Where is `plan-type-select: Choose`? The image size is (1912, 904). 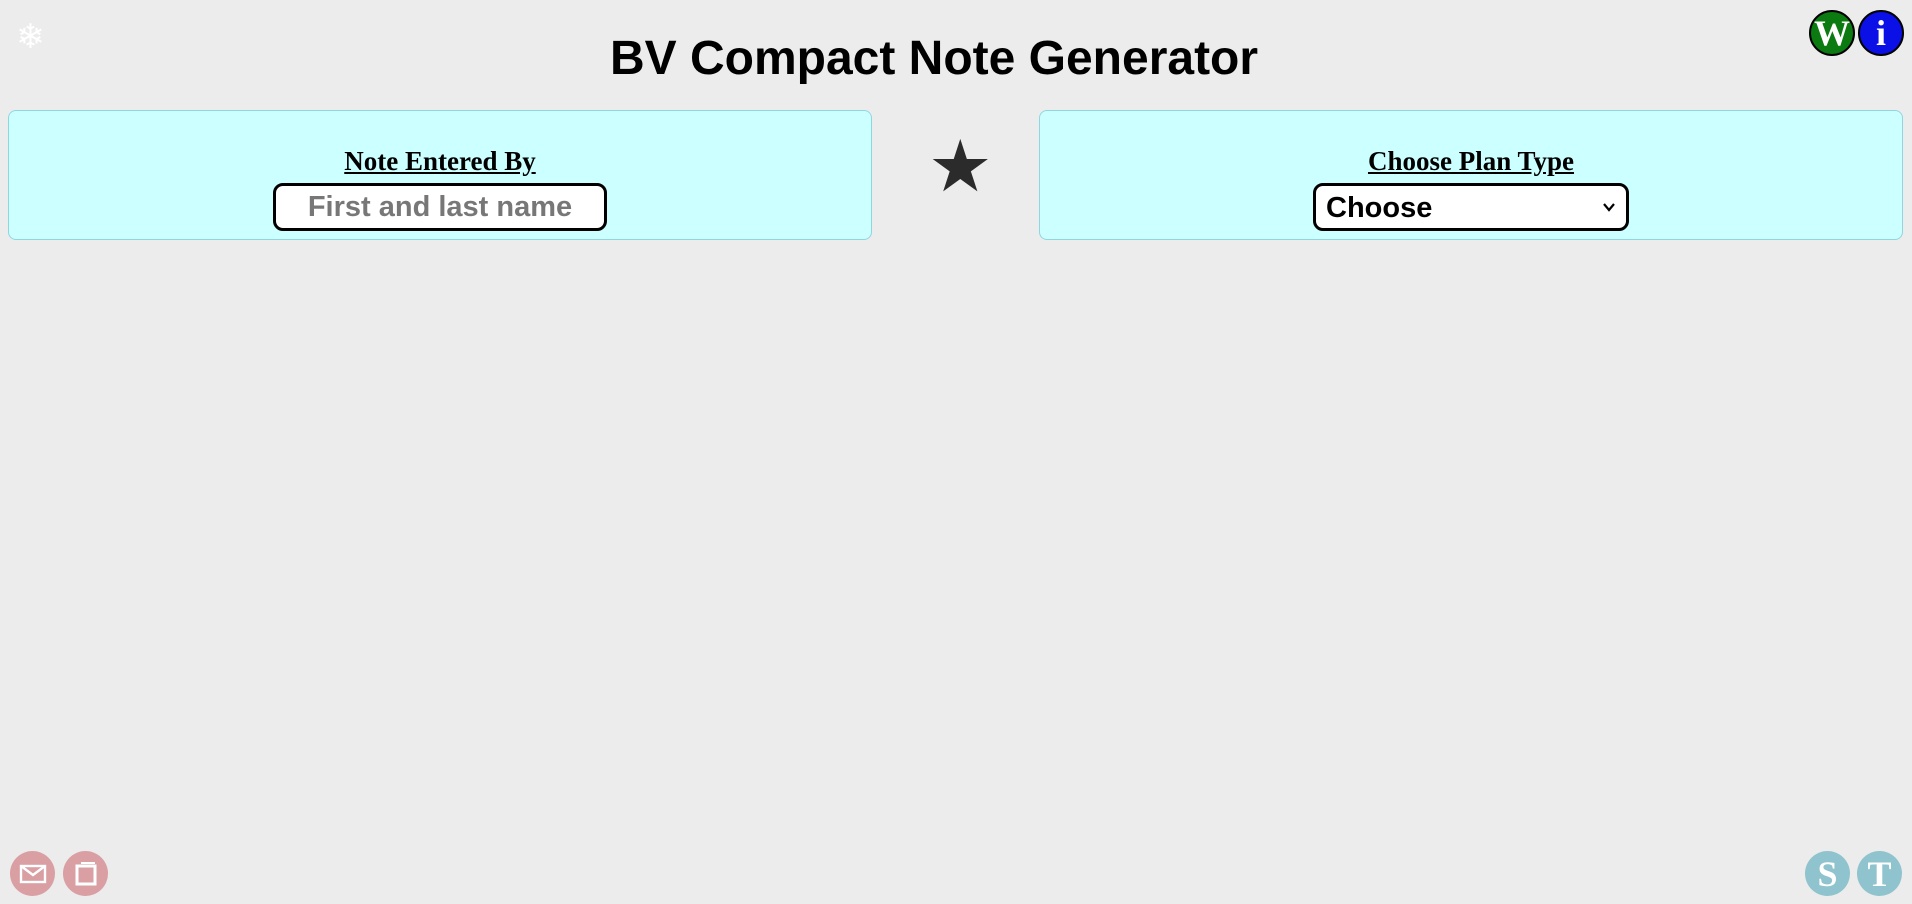 plan-type-select: Choose is located at coordinates (1471, 207).